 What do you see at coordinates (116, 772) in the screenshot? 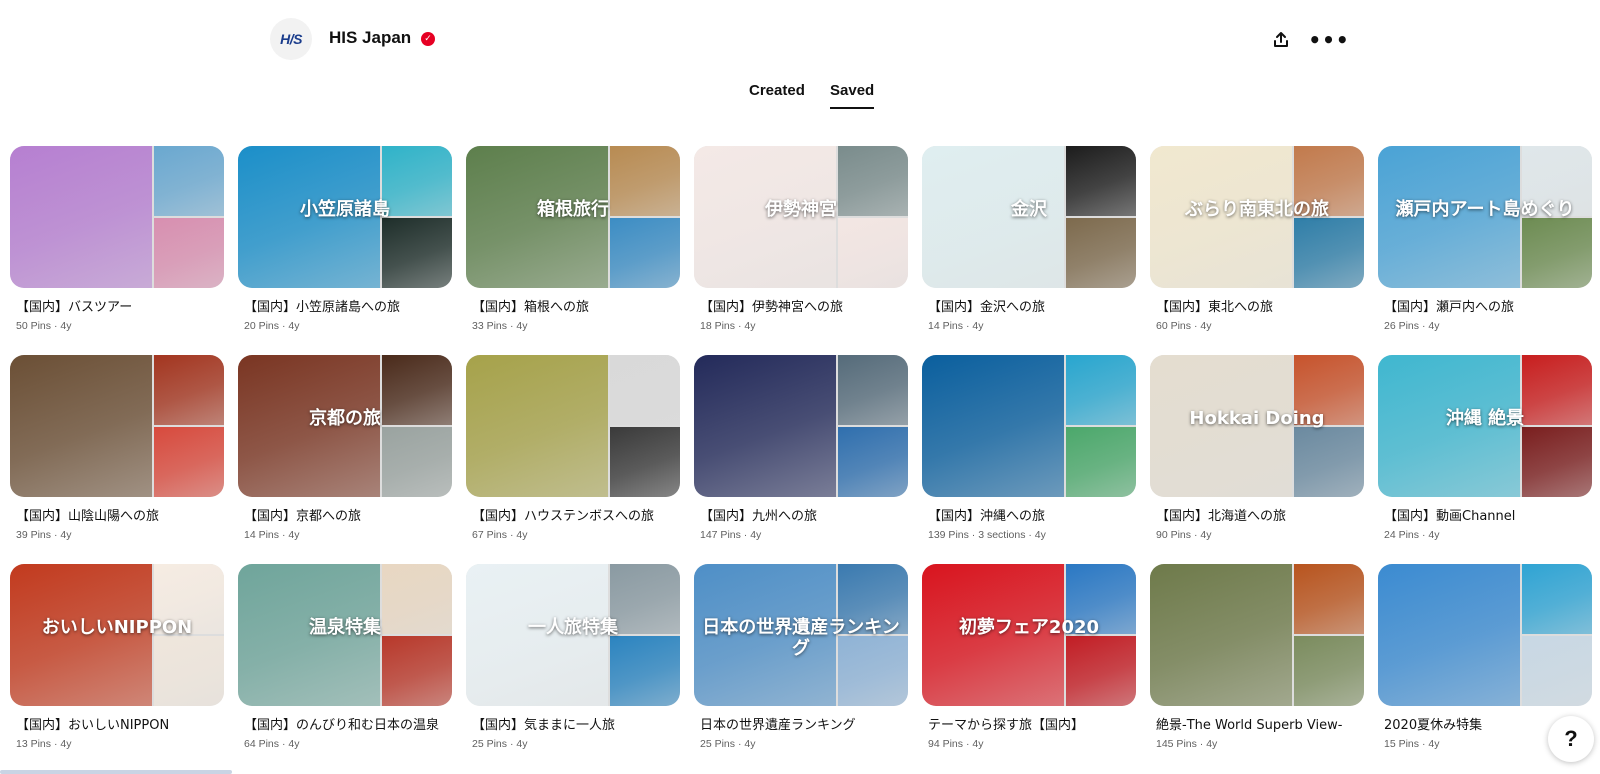
I see `horizontal-scrollbar` at bounding box center [116, 772].